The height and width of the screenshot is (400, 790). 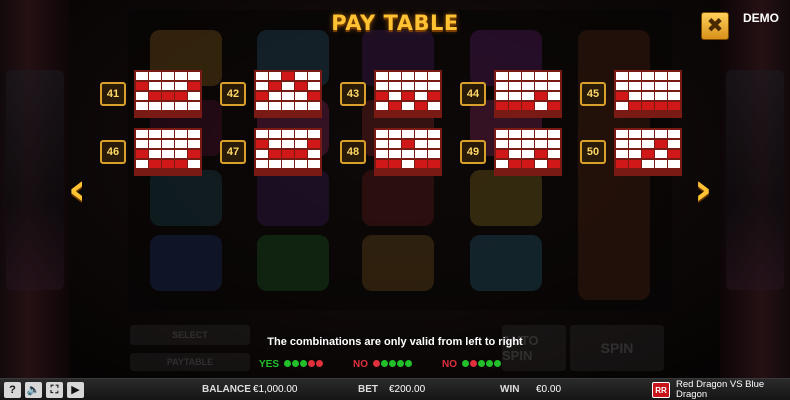 I want to click on play-button: ▶, so click(x=75, y=390).